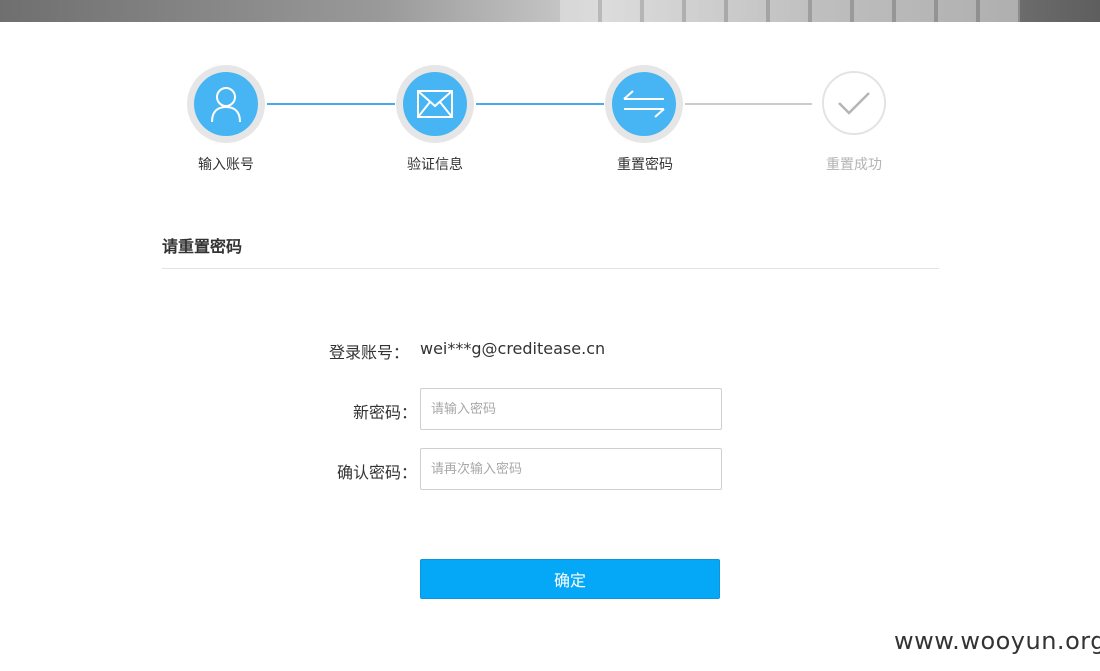  Describe the element at coordinates (226, 165) in the screenshot. I see `step-1-label: 输入账号` at that location.